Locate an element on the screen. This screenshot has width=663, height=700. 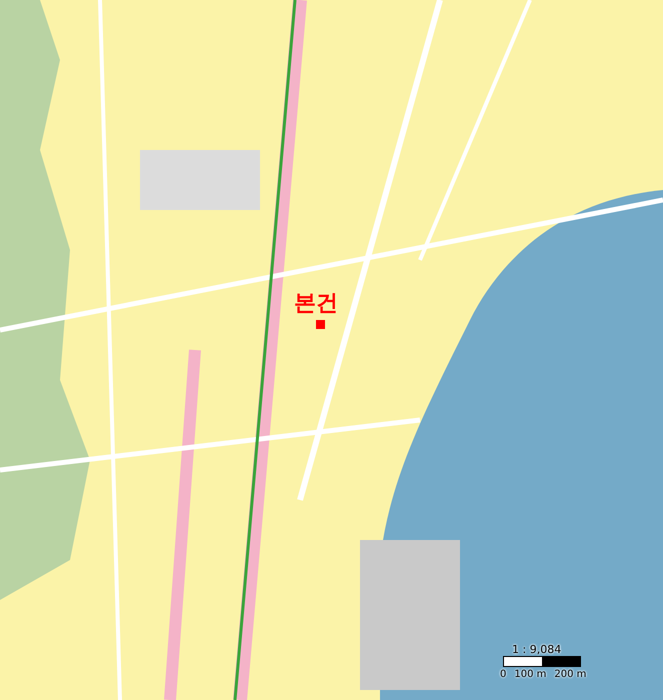
scale-label: 100 m is located at coordinates (530, 674).